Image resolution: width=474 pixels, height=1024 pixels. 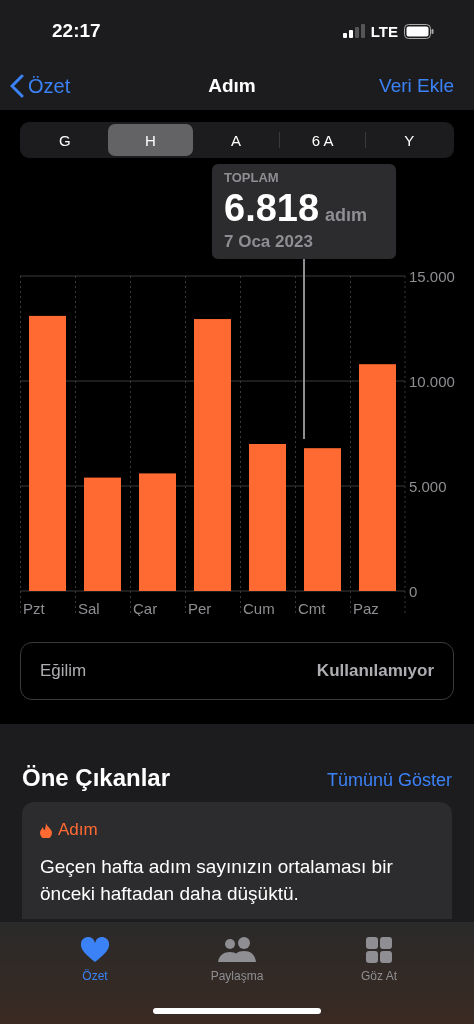 What do you see at coordinates (96, 778) in the screenshot?
I see `section-title: Öne Çıkanlar` at bounding box center [96, 778].